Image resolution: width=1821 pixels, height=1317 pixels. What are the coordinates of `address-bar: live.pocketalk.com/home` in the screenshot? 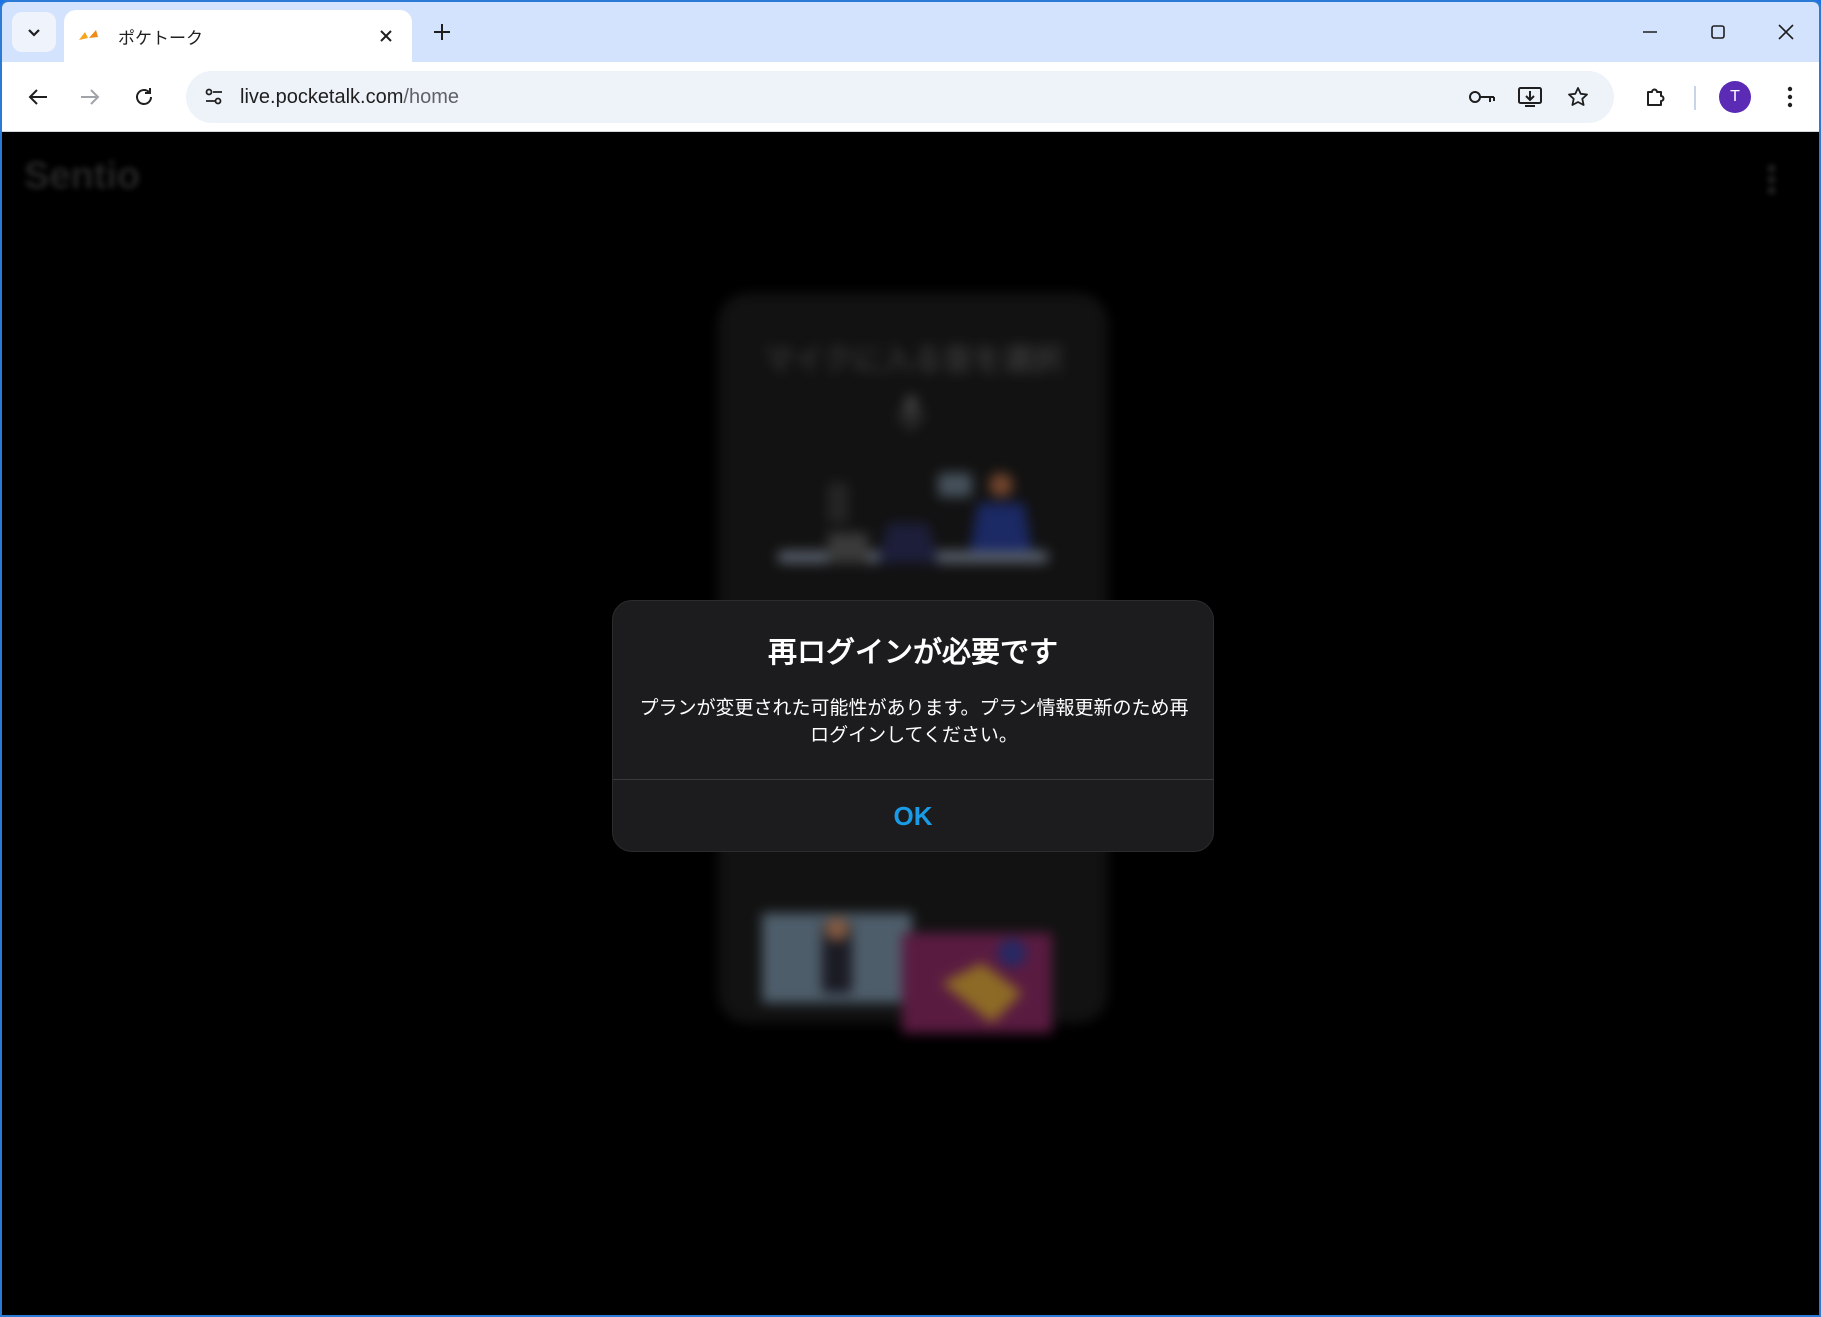 It's located at (900, 97).